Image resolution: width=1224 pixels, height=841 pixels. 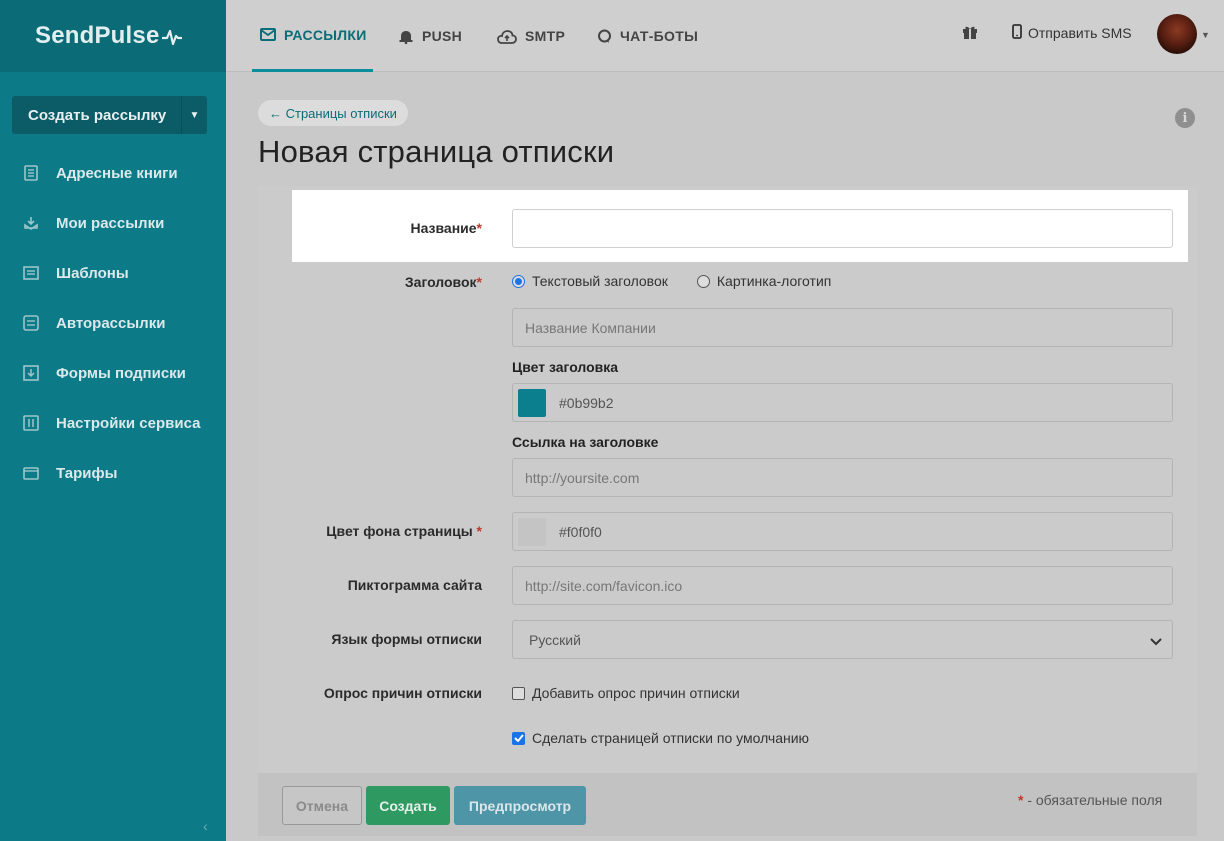 What do you see at coordinates (92, 273) in the screenshot?
I see `sidebar-item-label: Шаблоны` at bounding box center [92, 273].